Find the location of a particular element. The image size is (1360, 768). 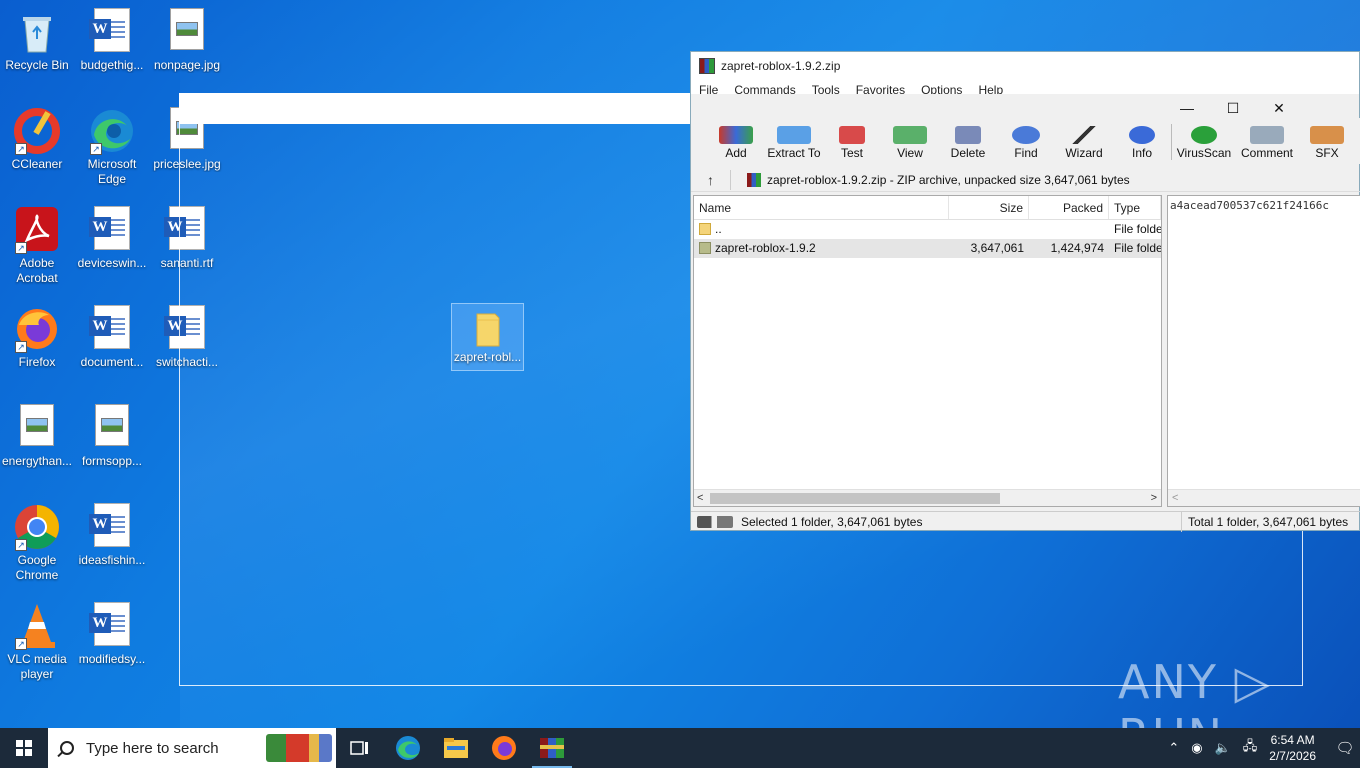

menu-file: File is located at coordinates (708, 87).